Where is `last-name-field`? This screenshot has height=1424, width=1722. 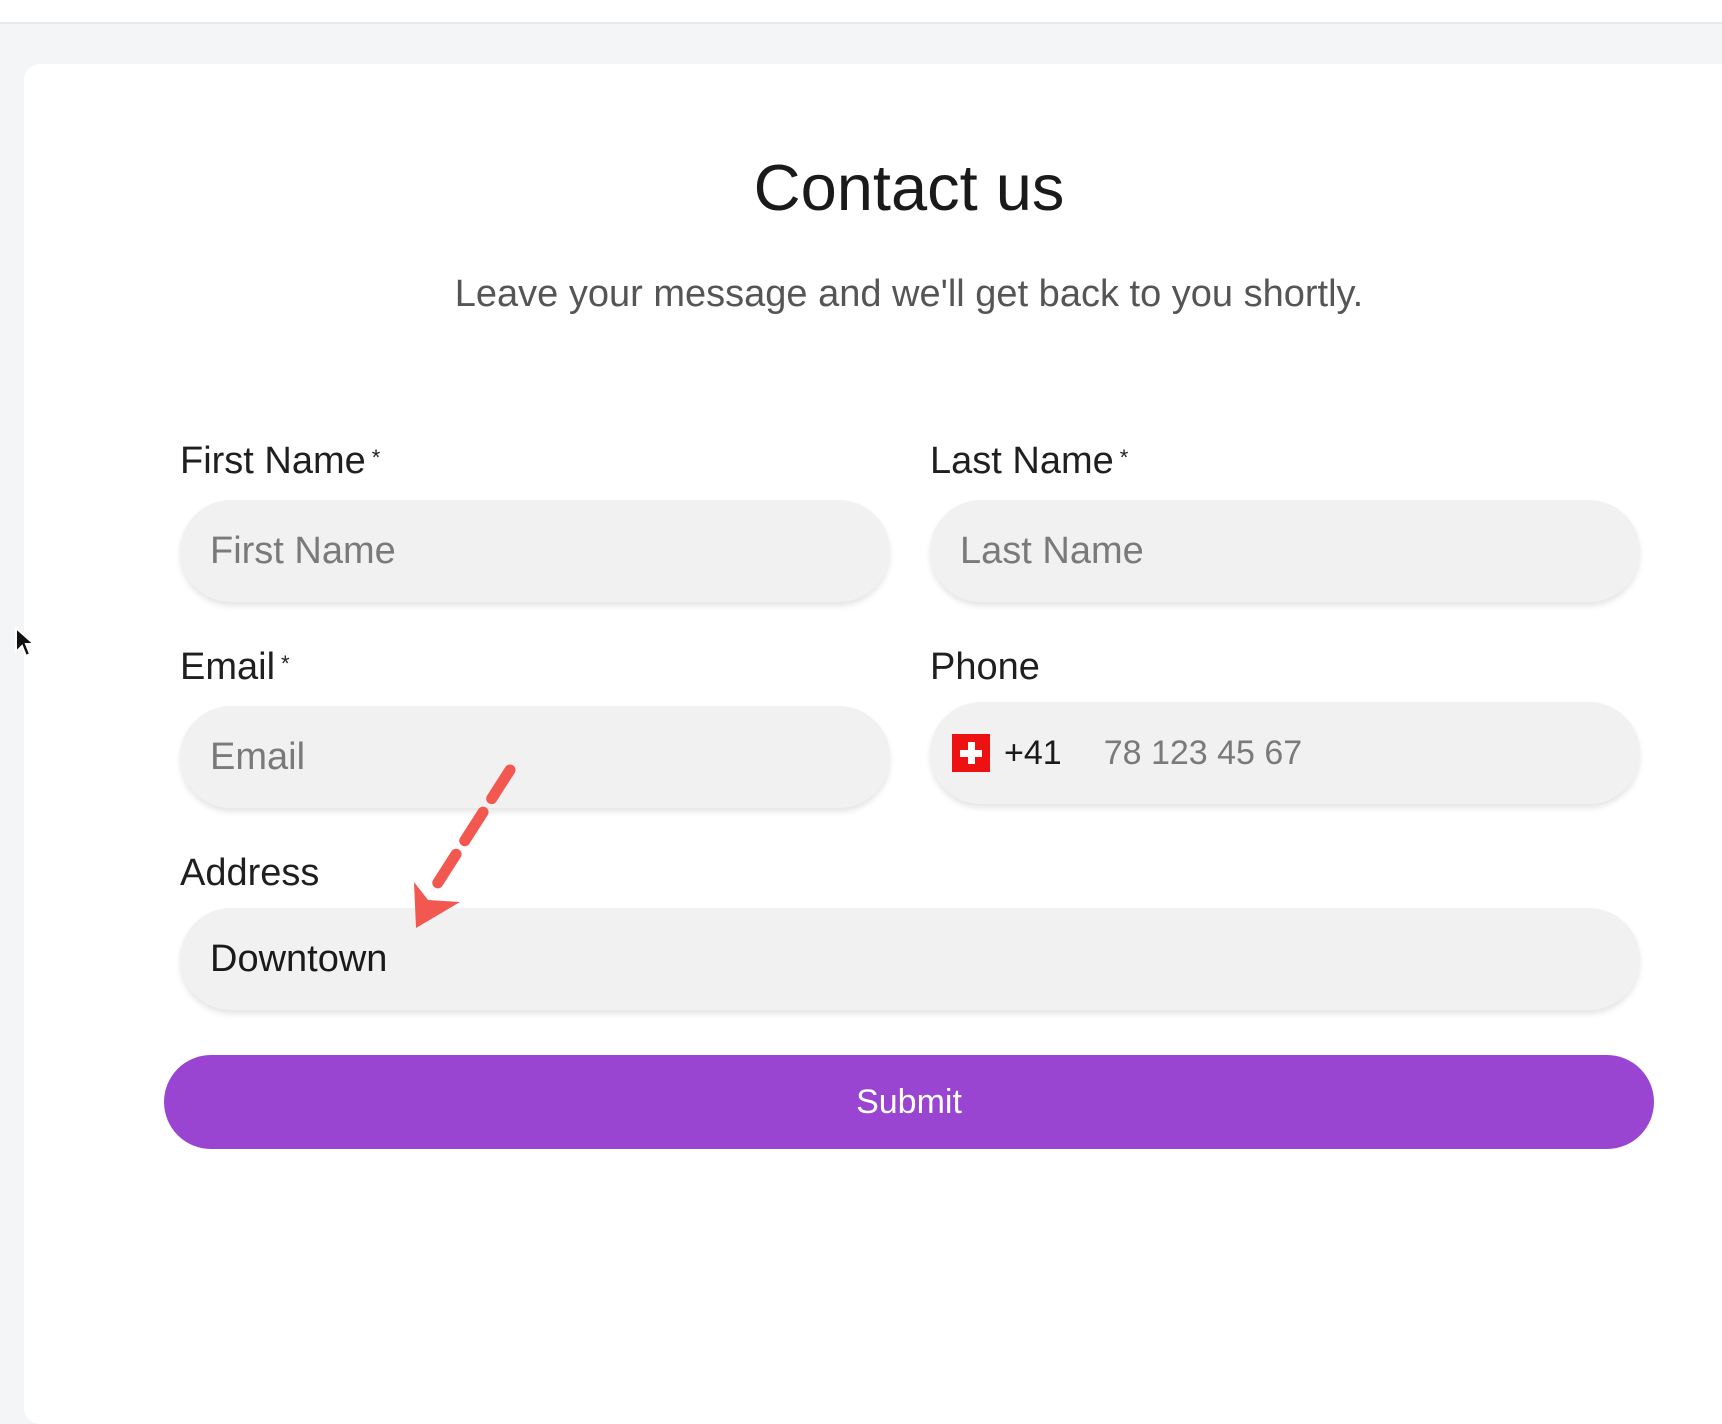 last-name-field is located at coordinates (1285, 551).